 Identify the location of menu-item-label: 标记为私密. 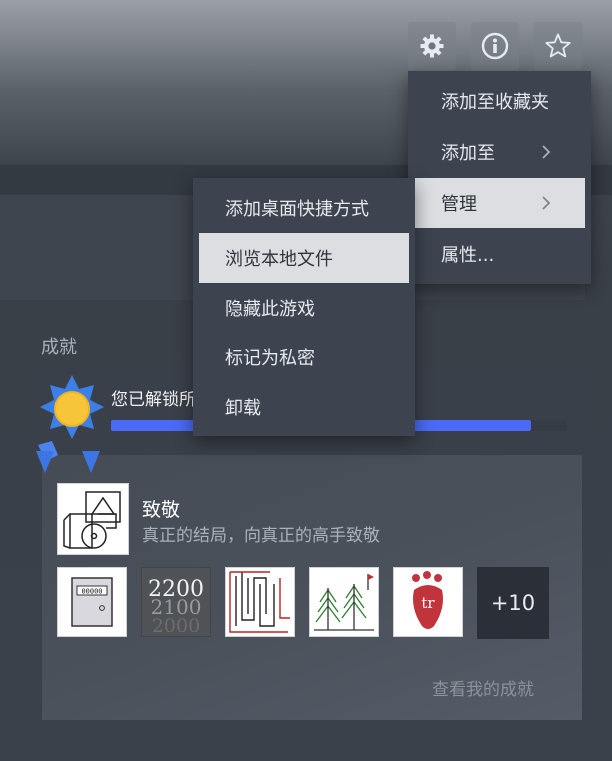
(270, 358).